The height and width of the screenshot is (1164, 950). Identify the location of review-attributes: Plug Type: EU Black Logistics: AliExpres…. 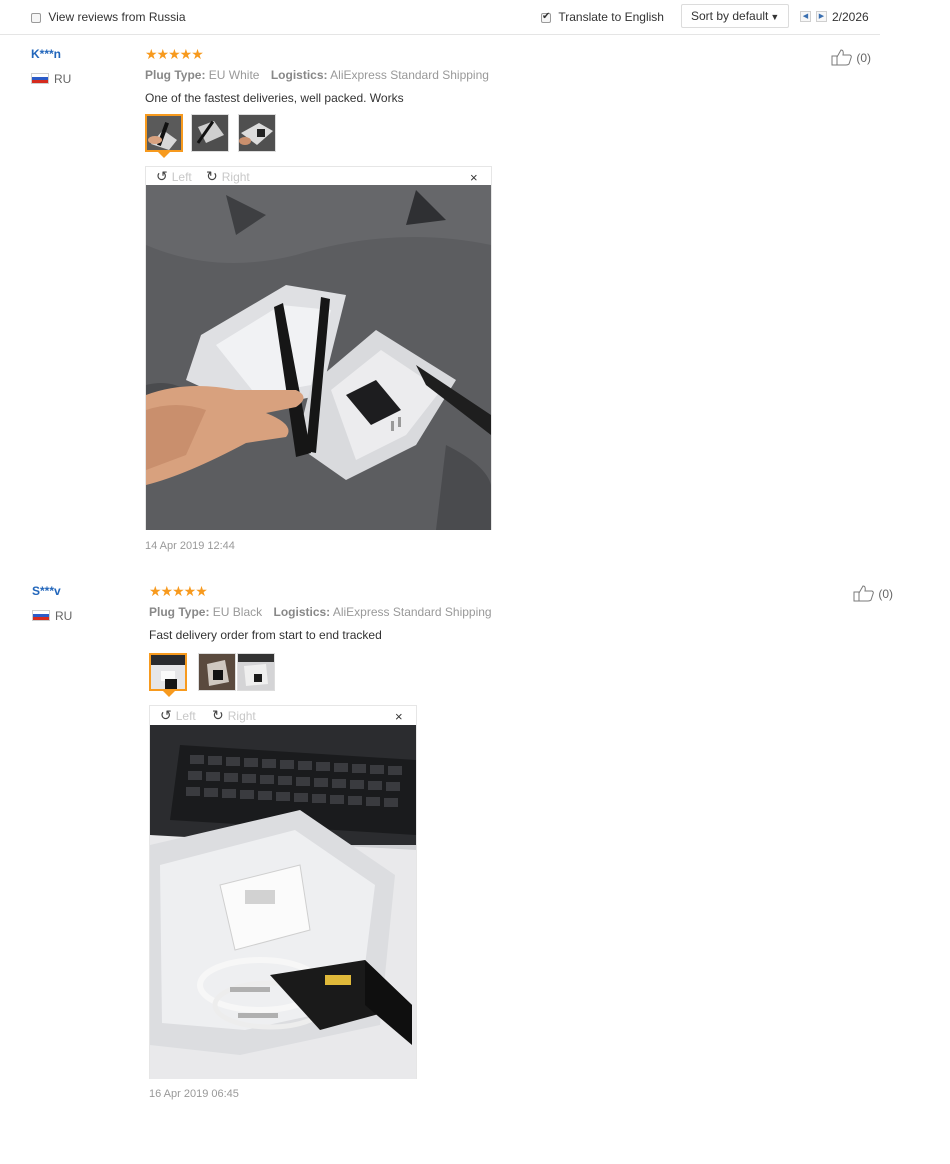
(320, 612).